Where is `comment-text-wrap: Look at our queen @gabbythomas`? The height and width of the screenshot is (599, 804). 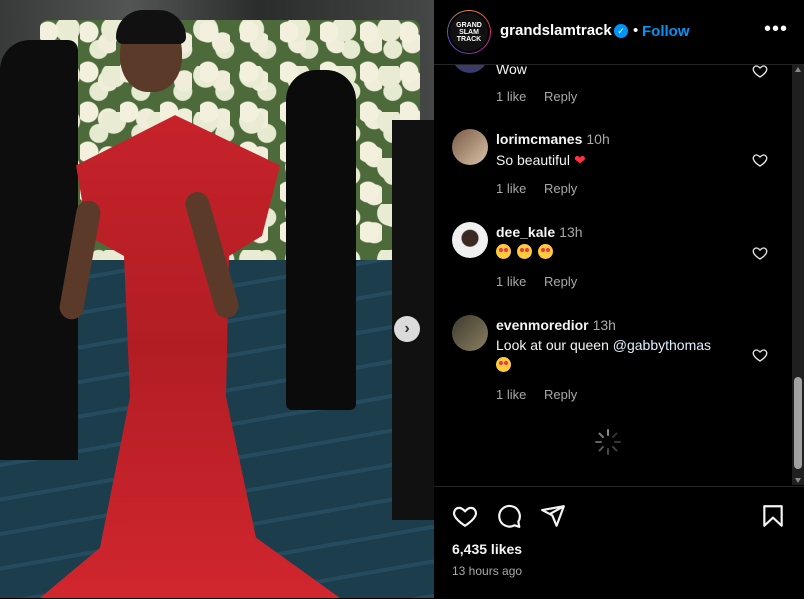
comment-text-wrap: Look at our queen @gabbythomas is located at coordinates (603, 345).